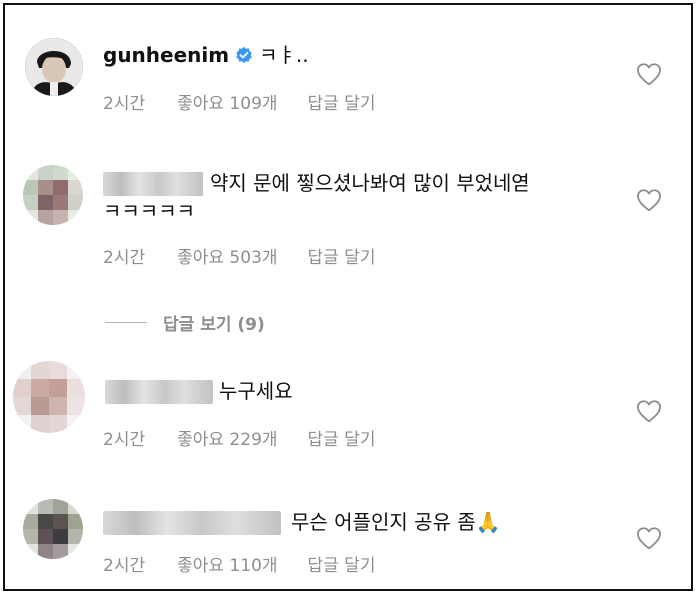 The height and width of the screenshot is (598, 700). I want to click on comment-meta: 2시간 좋아요 229개 답글 달기, so click(239, 437).